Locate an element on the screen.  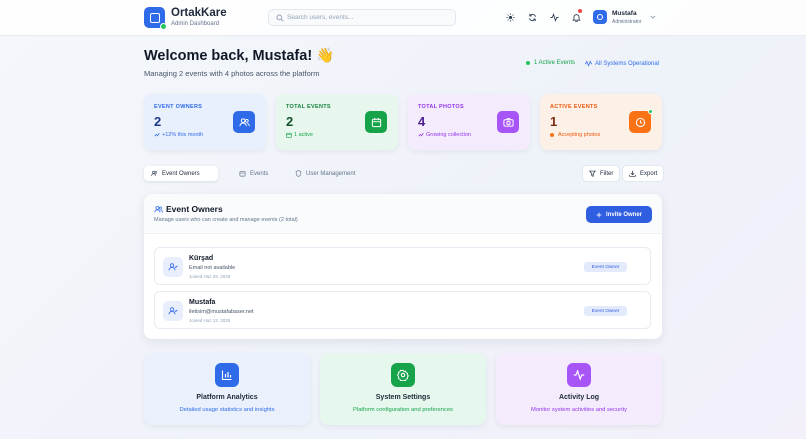
card-subtitle: Platform configuration and preferences is located at coordinates (403, 410).